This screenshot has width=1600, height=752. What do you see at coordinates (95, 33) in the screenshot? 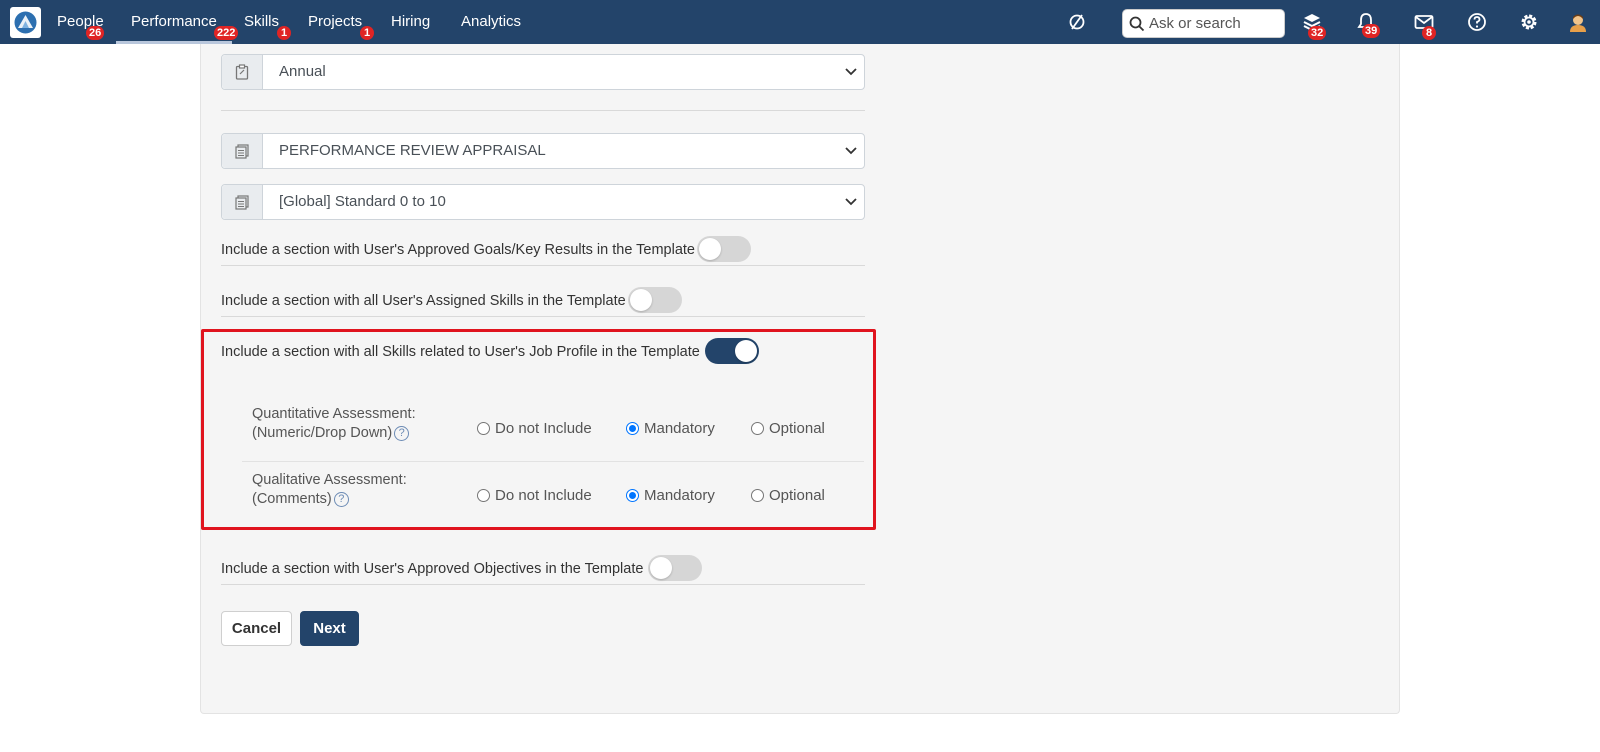
I see `people-badge: 26` at bounding box center [95, 33].